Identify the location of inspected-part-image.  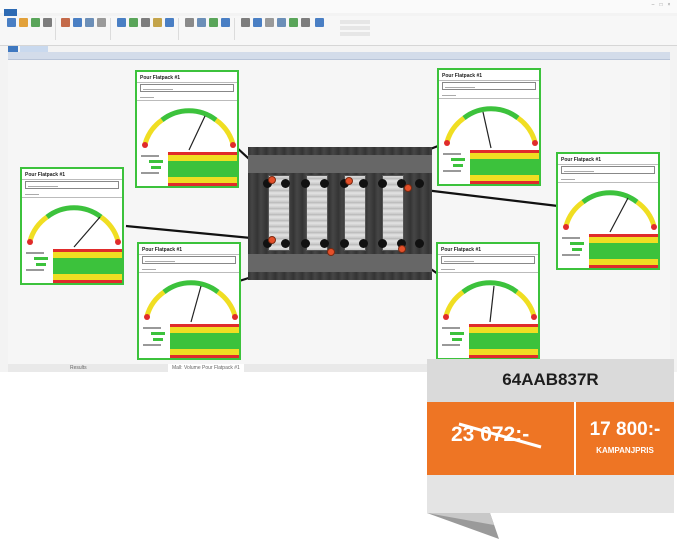
(340, 213).